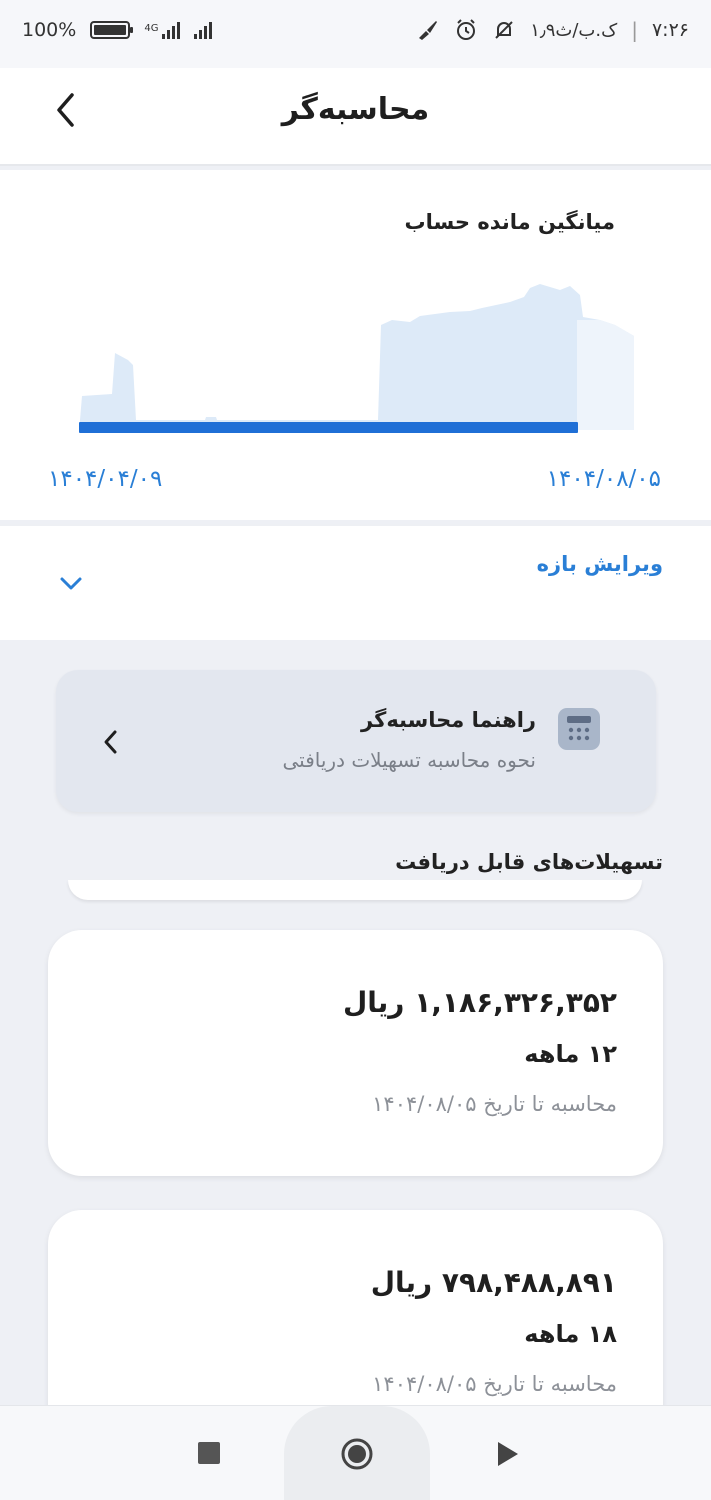 The height and width of the screenshot is (1500, 711). I want to click on network-speed: ۱٫۹ک.ب/ث, so click(574, 30).